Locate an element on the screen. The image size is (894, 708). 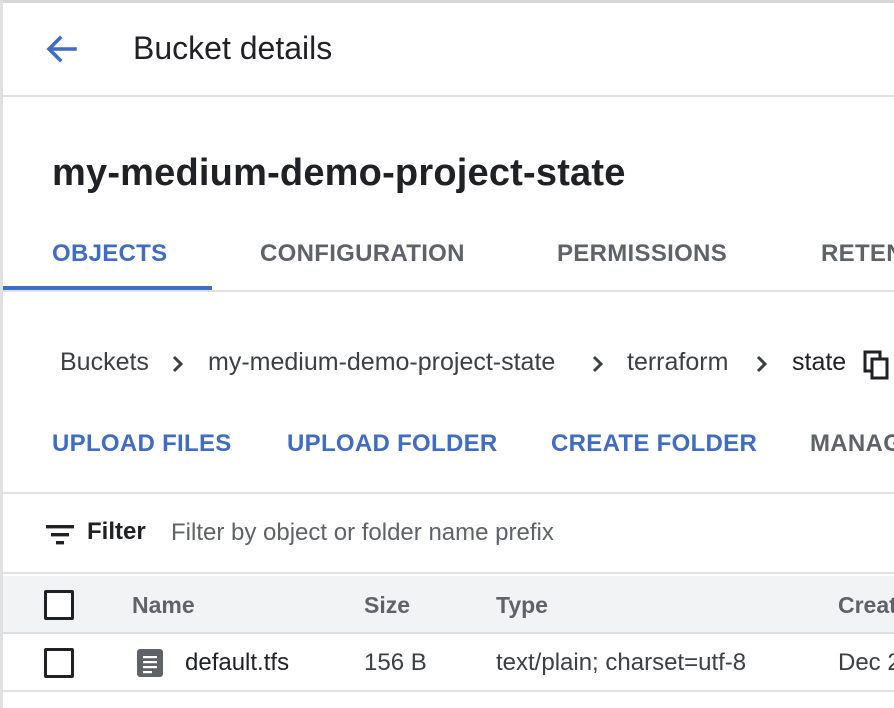
back-button is located at coordinates (61, 49).